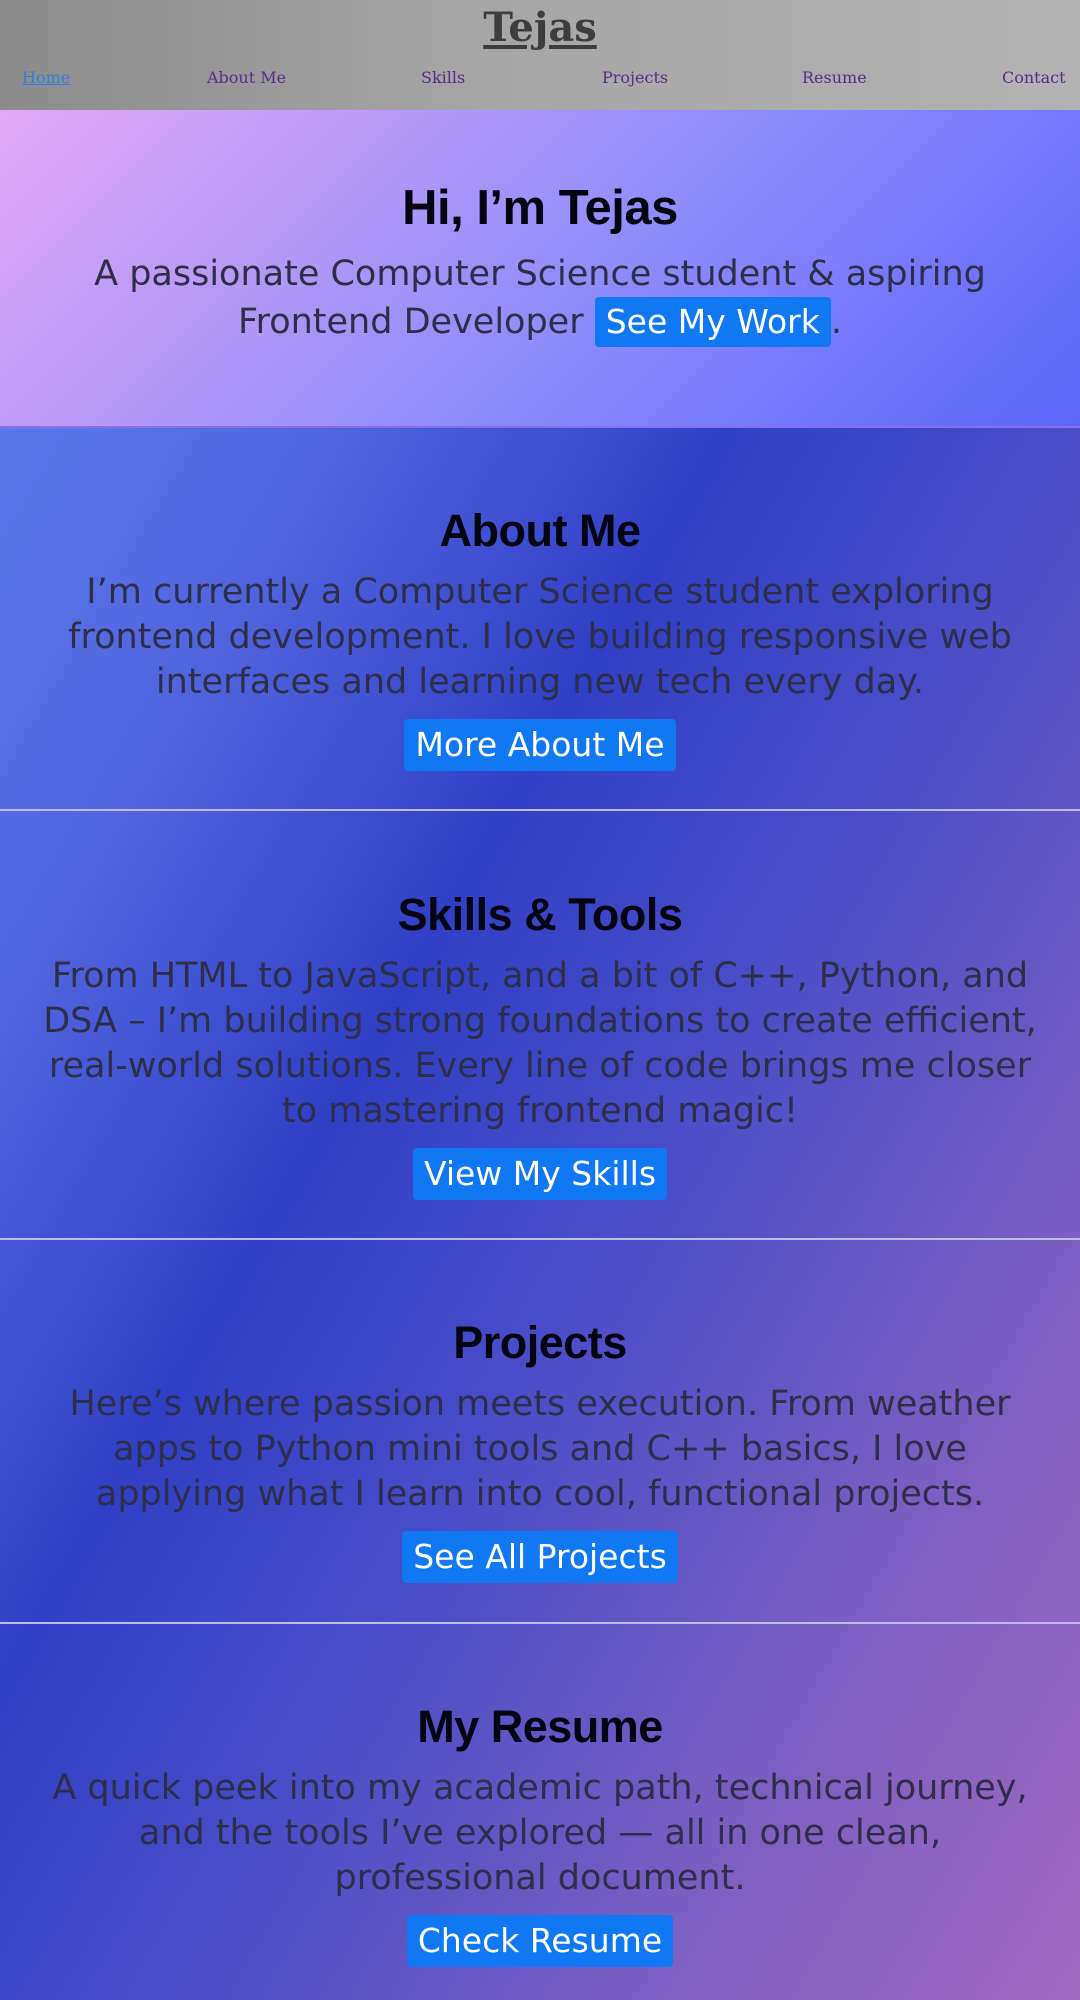 This screenshot has width=1080, height=2000. Describe the element at coordinates (540, 1174) in the screenshot. I see `view-my-skills-button: View My Skills` at that location.